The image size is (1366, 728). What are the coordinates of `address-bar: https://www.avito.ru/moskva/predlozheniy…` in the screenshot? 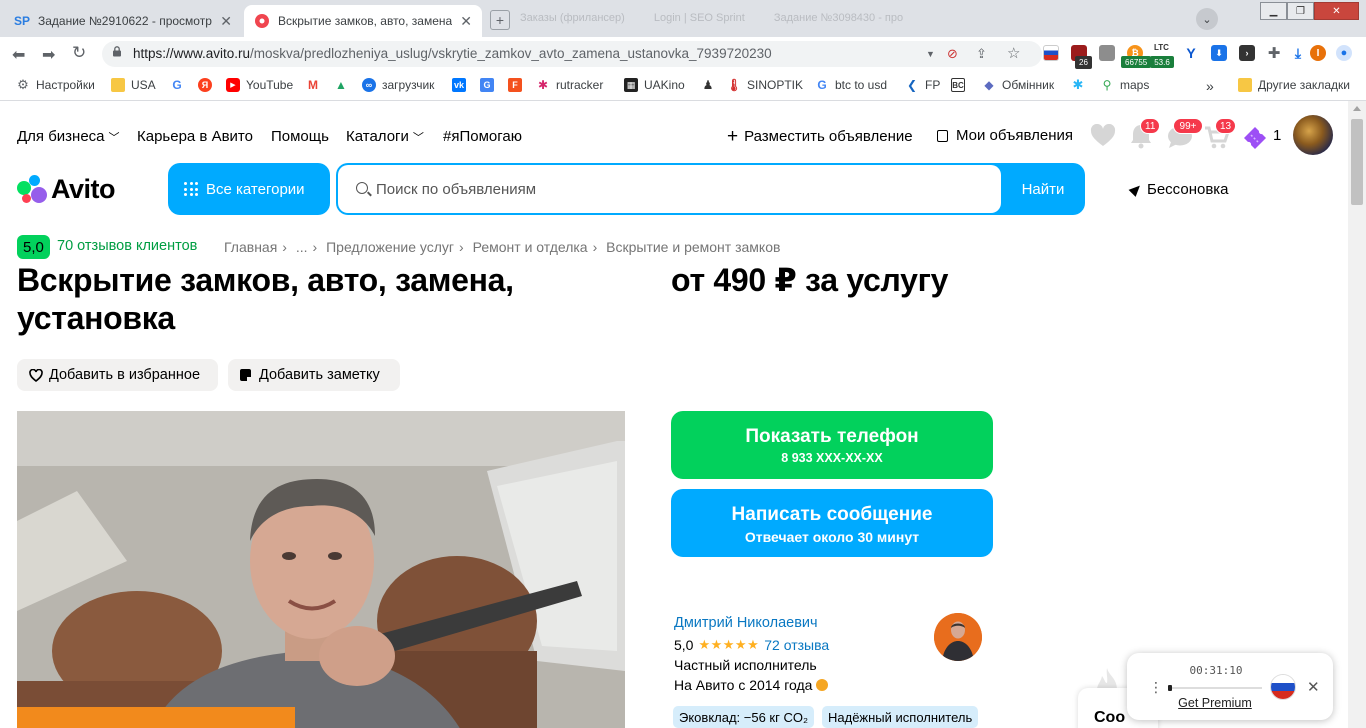 It's located at (572, 54).